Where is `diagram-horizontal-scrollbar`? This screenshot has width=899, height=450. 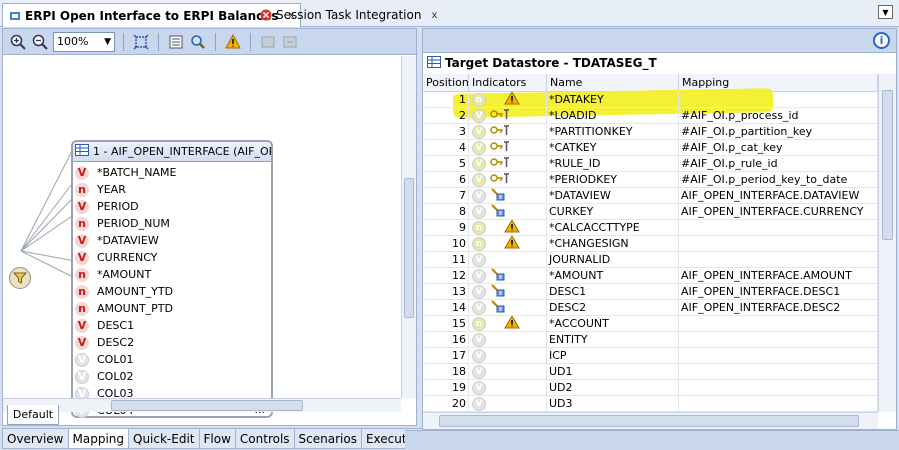 diagram-horizontal-scrollbar is located at coordinates (202, 405).